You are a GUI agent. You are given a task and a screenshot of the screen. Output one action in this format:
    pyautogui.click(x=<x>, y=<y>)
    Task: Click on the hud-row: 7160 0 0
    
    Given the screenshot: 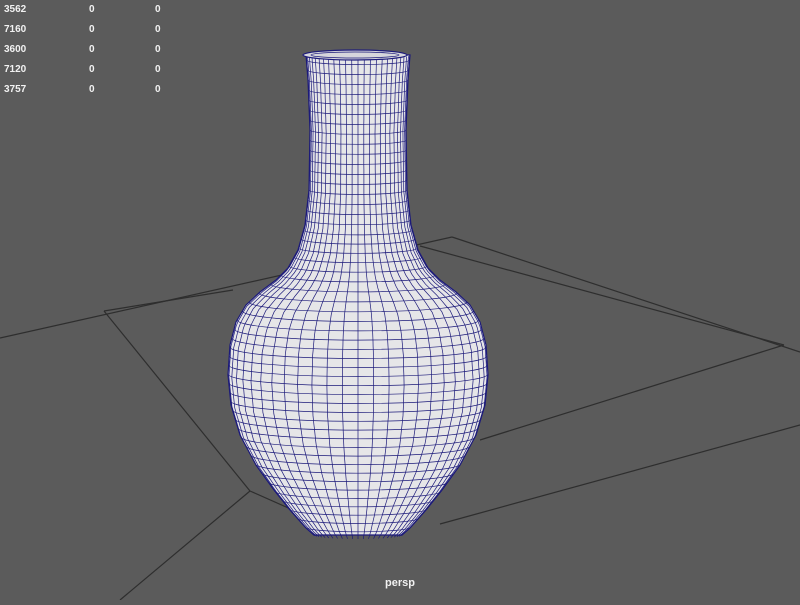 What is the action you would take?
    pyautogui.click(x=94, y=30)
    